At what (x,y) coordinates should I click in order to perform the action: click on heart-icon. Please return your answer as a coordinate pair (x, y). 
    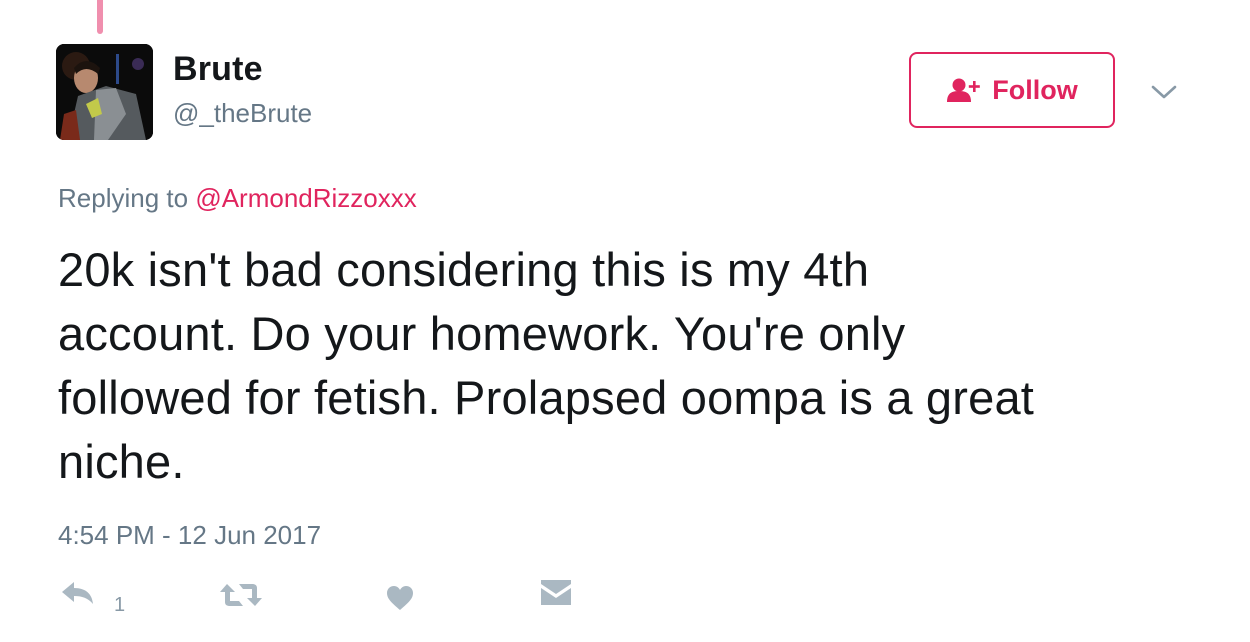
    Looking at the image, I should click on (400, 598).